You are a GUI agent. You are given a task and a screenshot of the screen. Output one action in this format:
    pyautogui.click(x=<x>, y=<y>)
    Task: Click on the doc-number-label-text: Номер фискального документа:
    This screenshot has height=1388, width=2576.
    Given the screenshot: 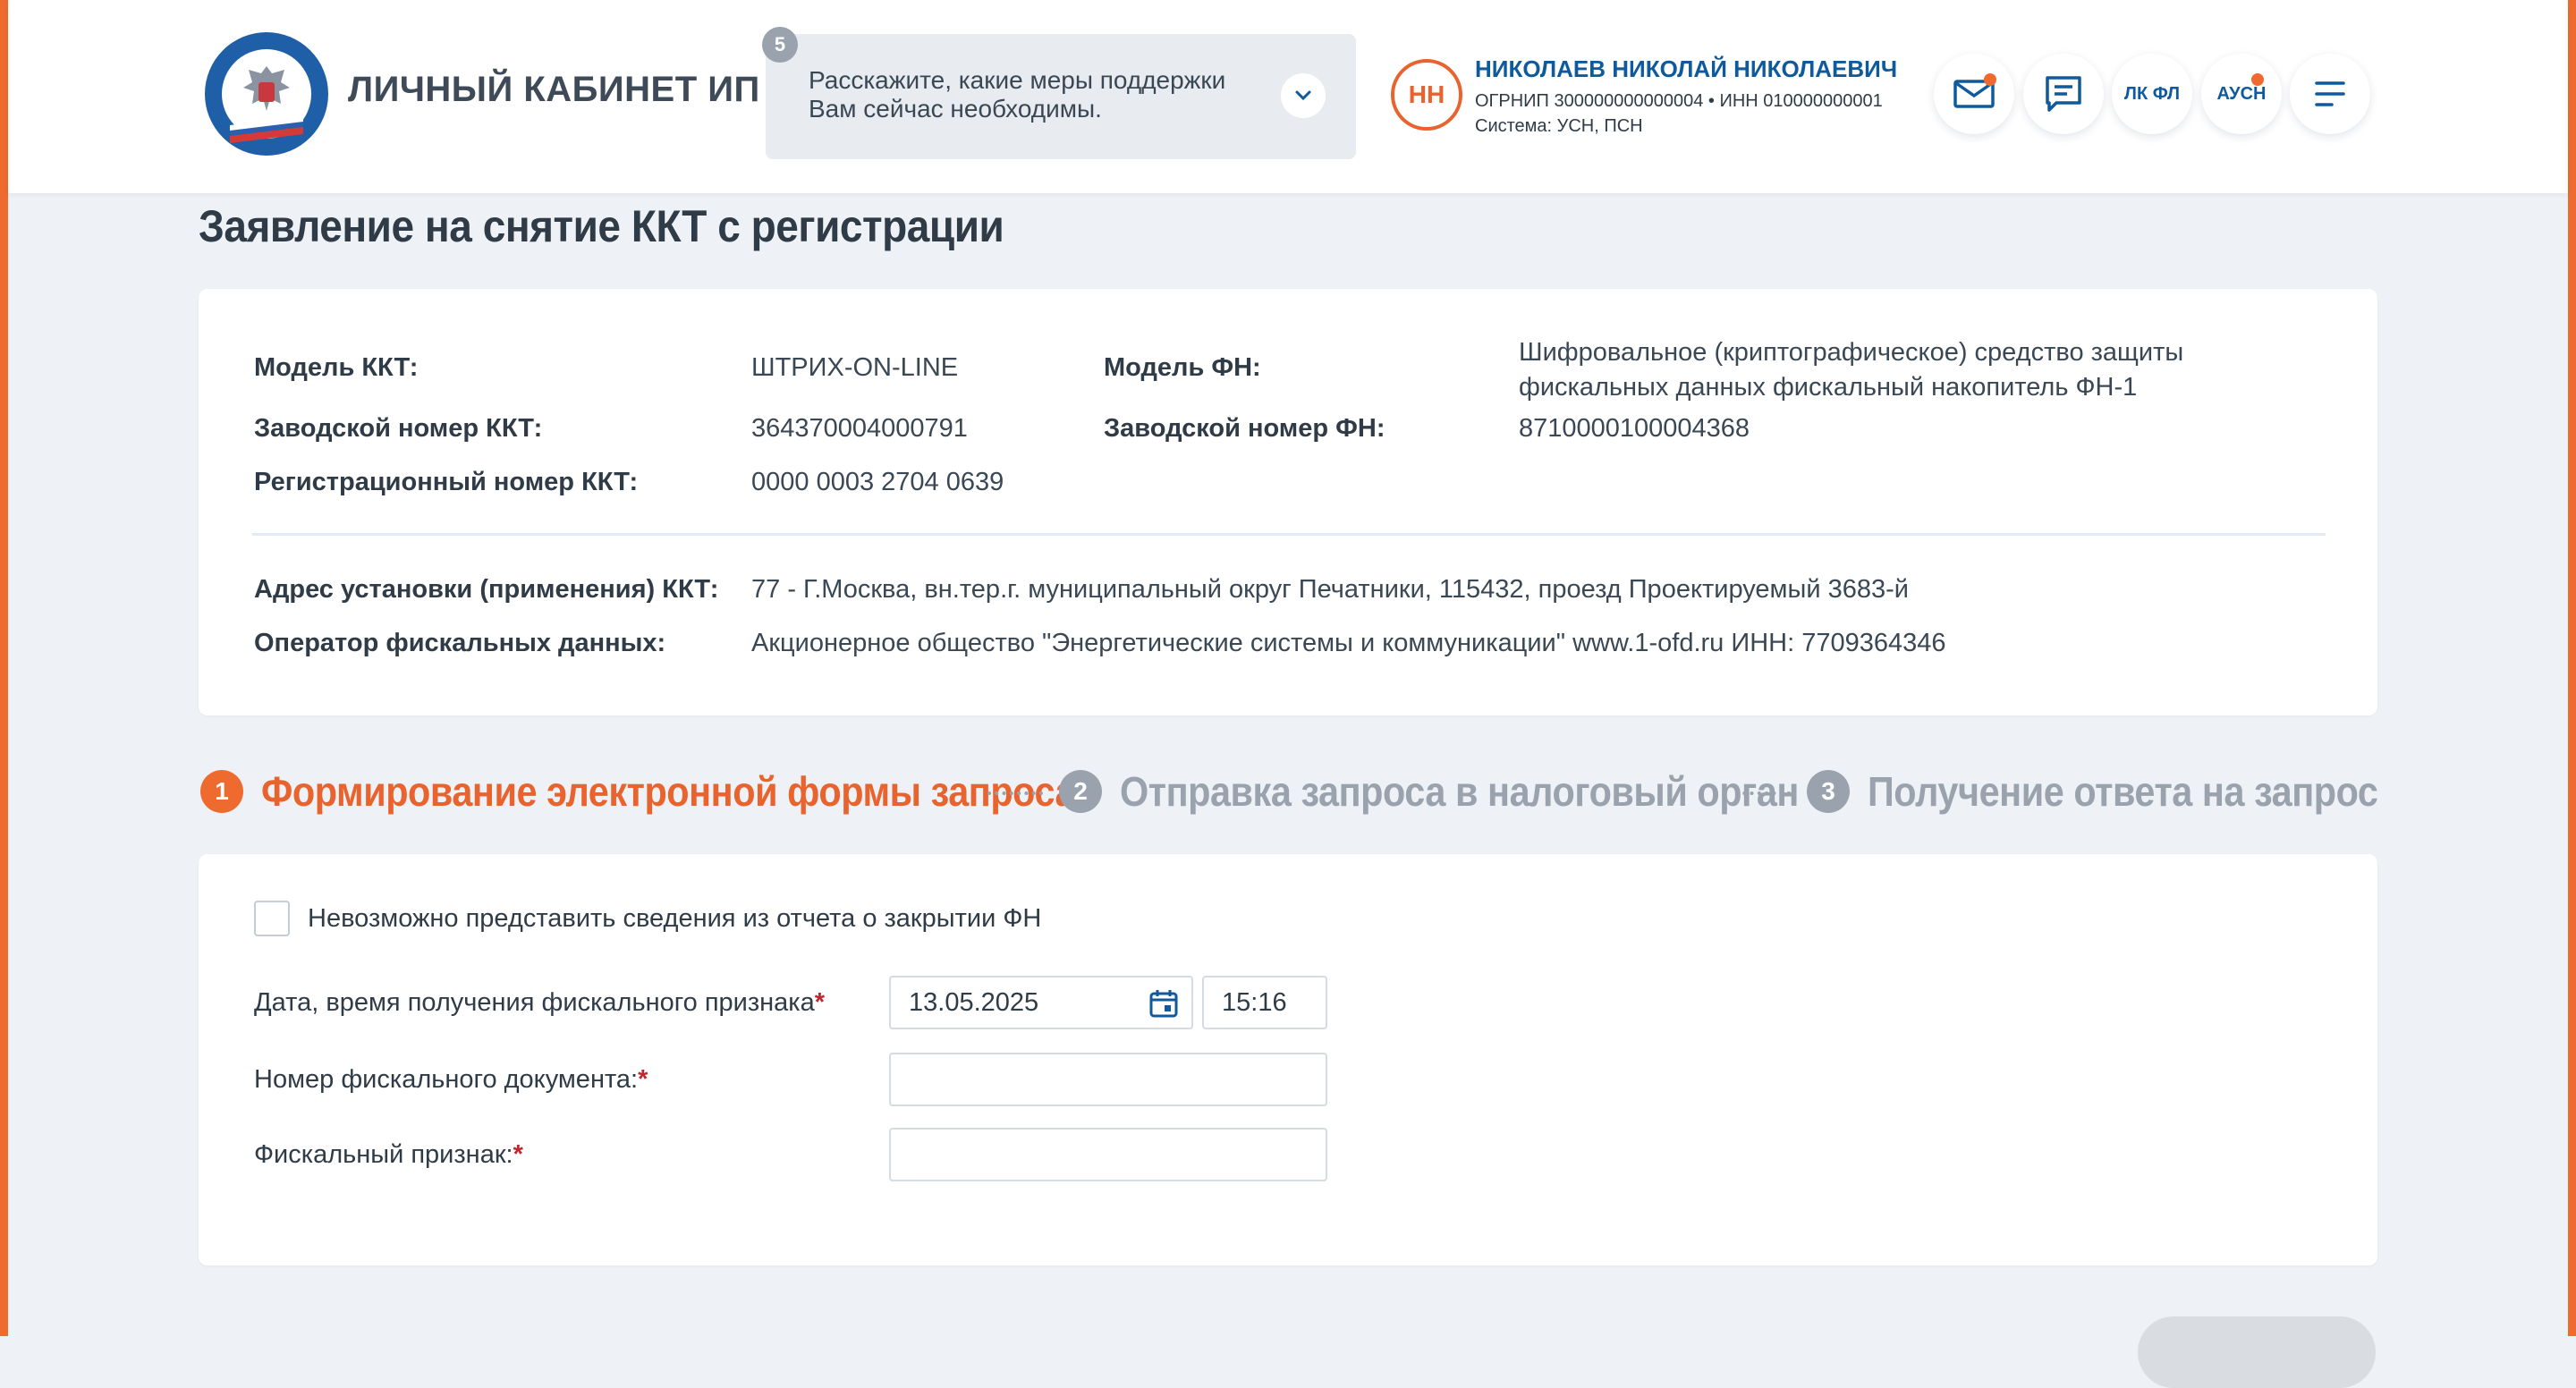 What is the action you would take?
    pyautogui.click(x=446, y=1080)
    